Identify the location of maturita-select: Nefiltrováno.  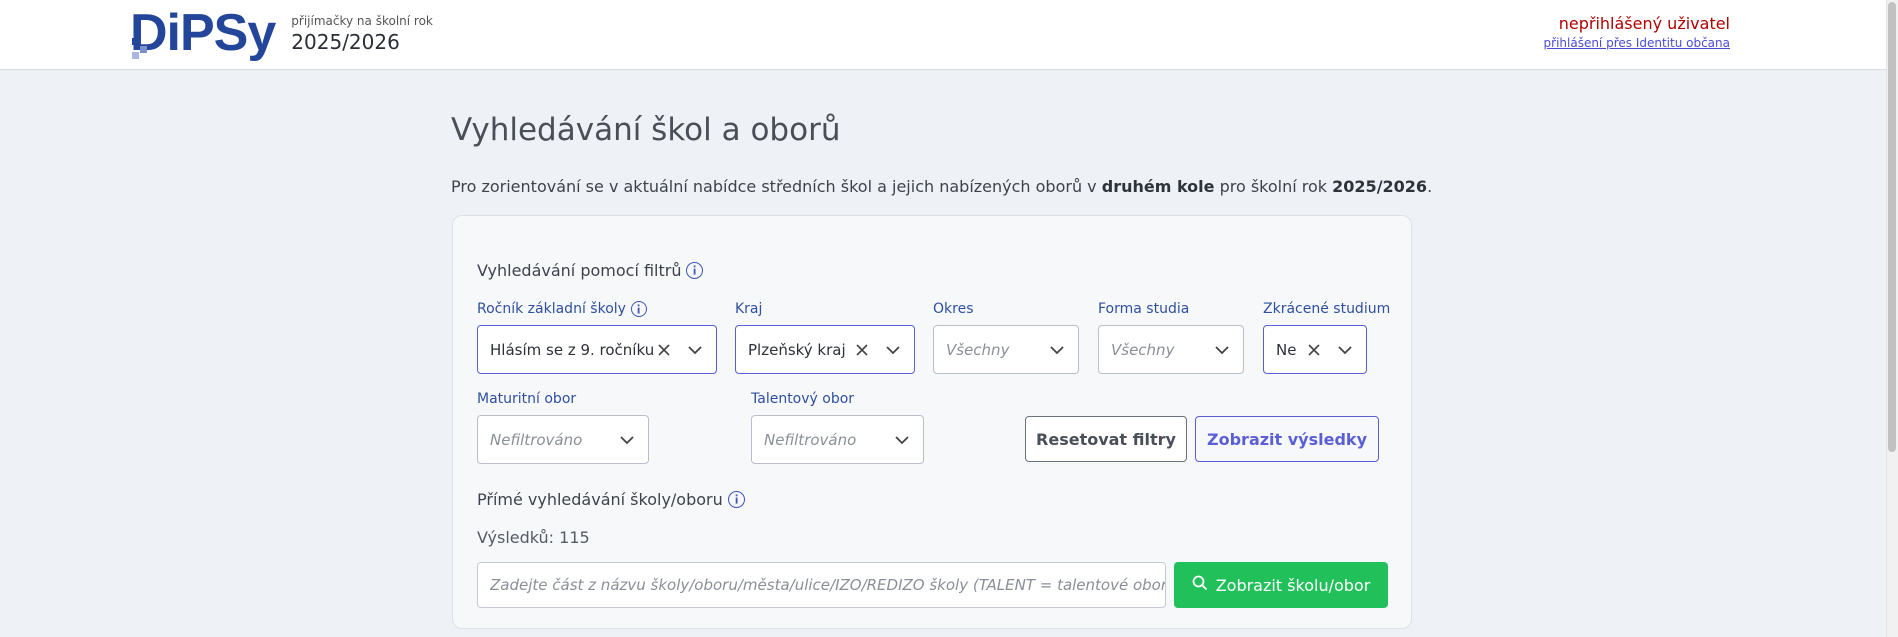
(563, 439).